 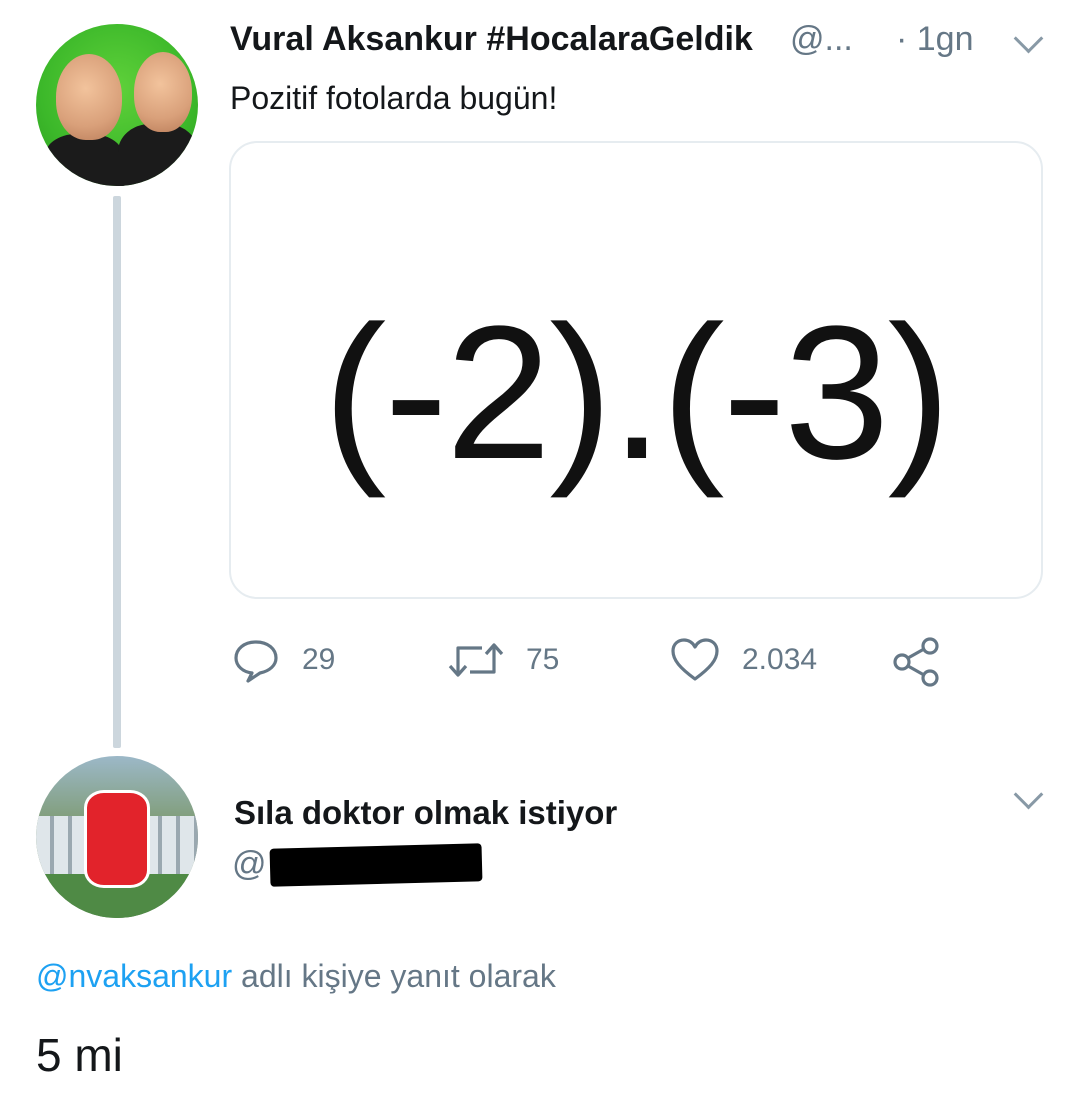 I want to click on like-button: 2.034, so click(x=743, y=660).